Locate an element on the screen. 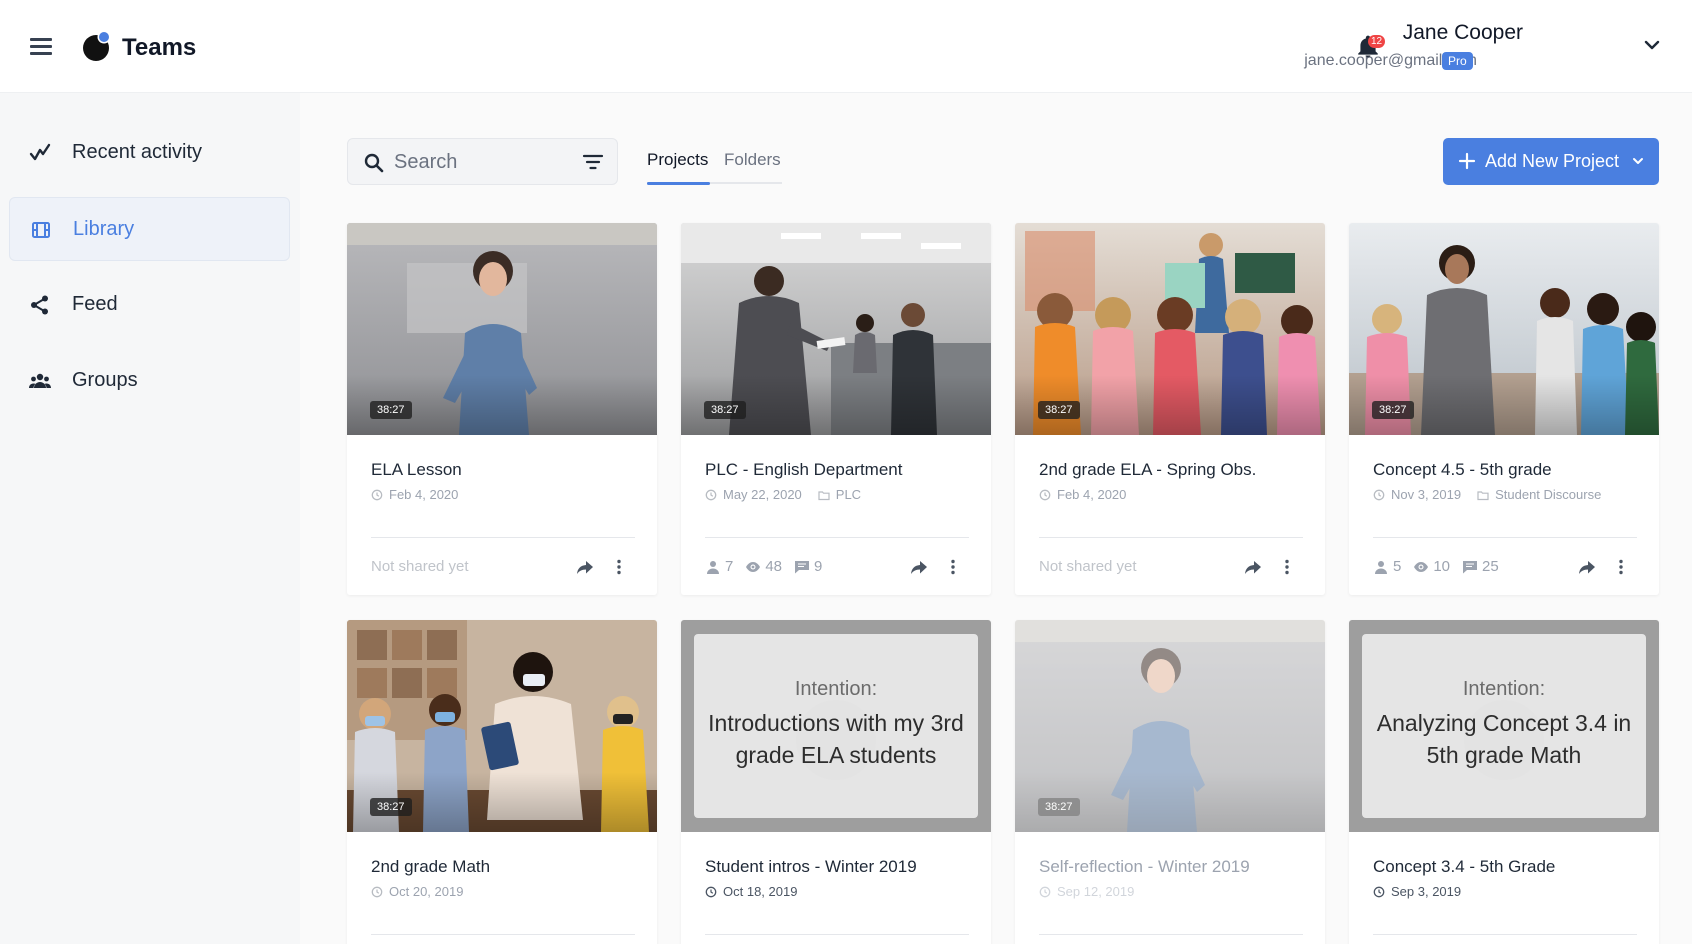 The width and height of the screenshot is (1692, 944). share-stats: 5 10 25 is located at coordinates (1442, 566).